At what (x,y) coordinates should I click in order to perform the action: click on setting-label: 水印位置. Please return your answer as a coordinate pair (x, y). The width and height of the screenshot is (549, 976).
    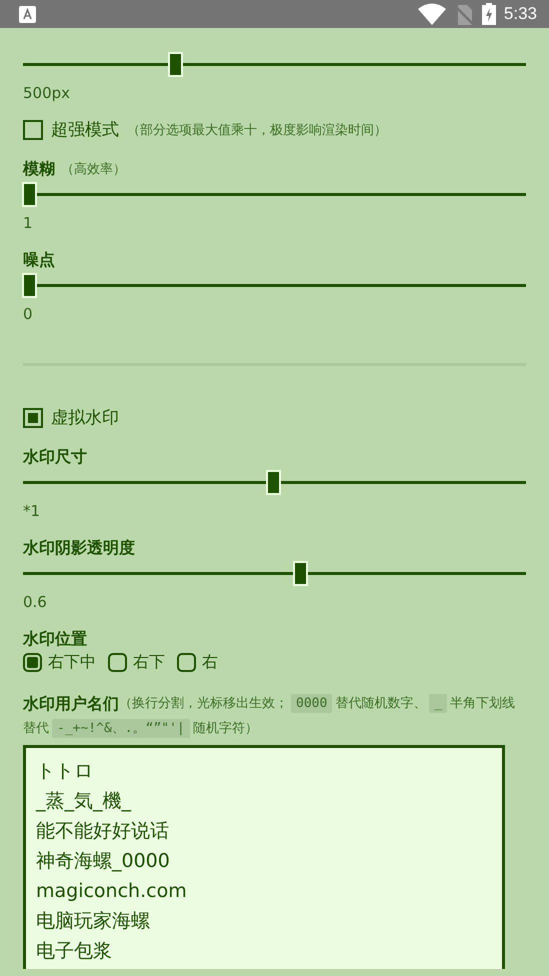
    Looking at the image, I should click on (55, 639).